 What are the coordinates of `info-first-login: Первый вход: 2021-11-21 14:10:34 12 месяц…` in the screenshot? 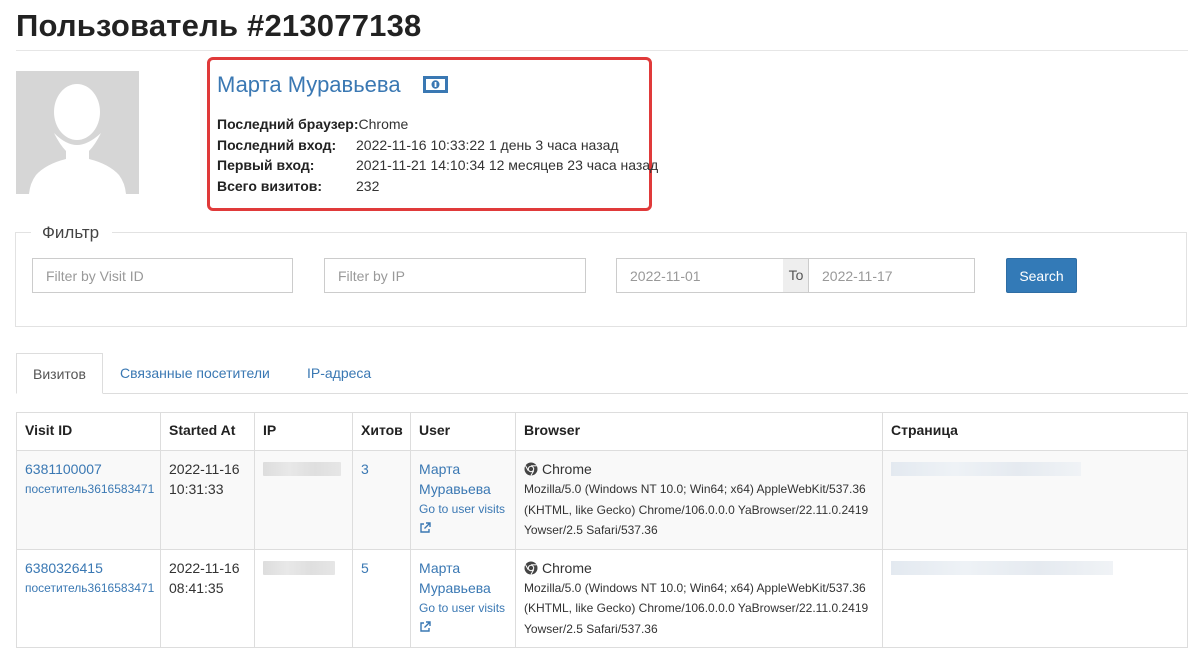 It's located at (437, 165).